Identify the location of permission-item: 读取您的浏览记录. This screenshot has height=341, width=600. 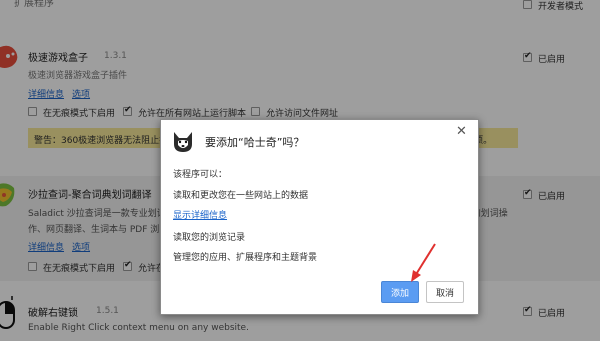
(209, 238).